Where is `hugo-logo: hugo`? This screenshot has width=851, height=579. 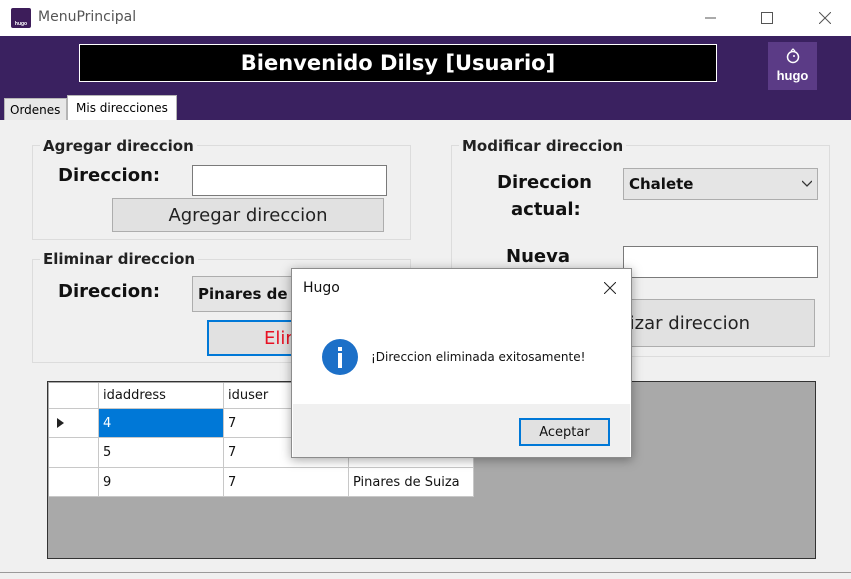 hugo-logo: hugo is located at coordinates (792, 66).